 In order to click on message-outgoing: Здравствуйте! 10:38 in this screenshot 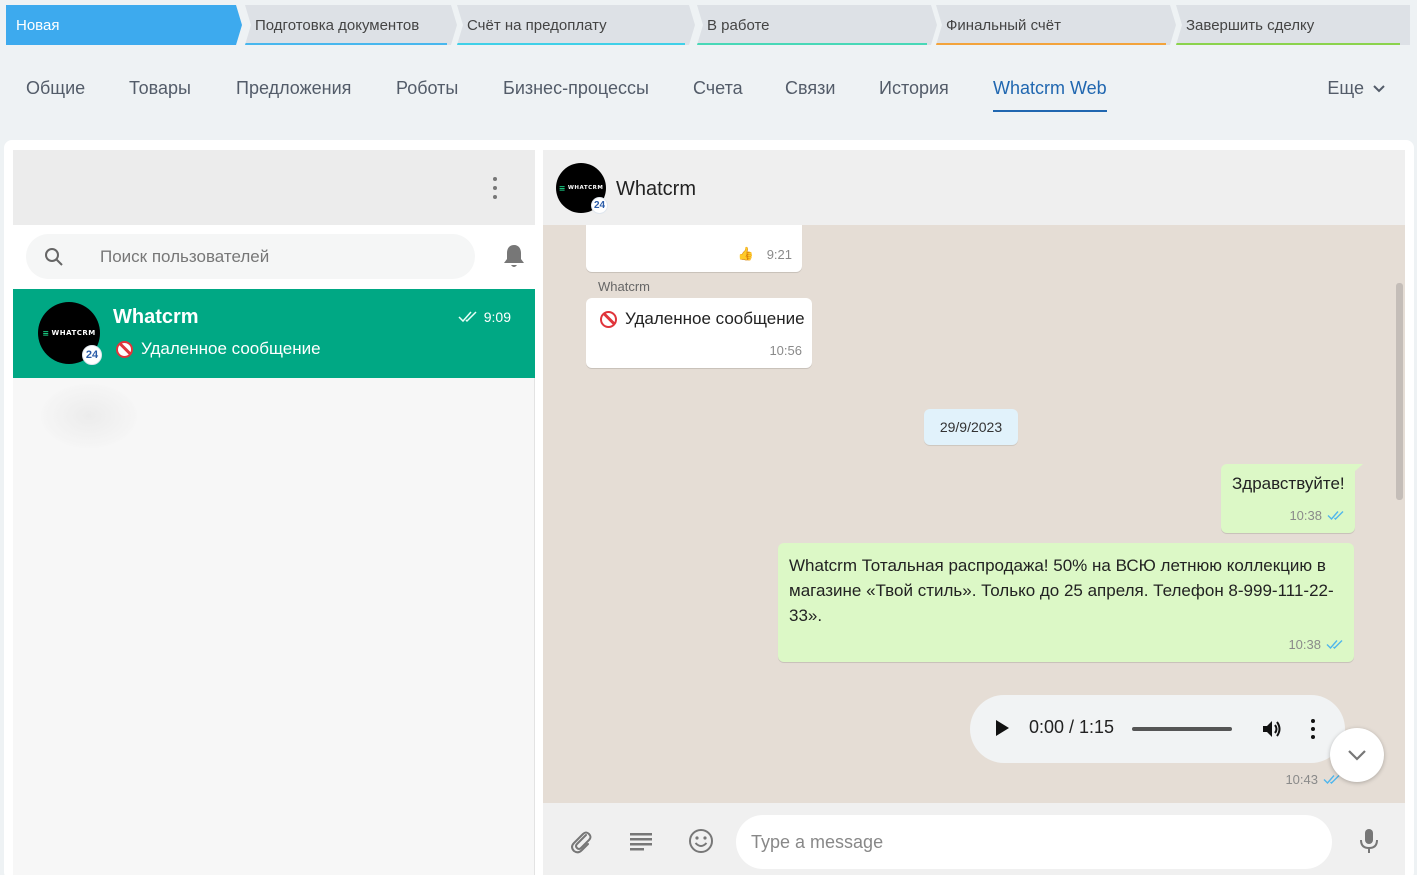, I will do `click(1292, 498)`.